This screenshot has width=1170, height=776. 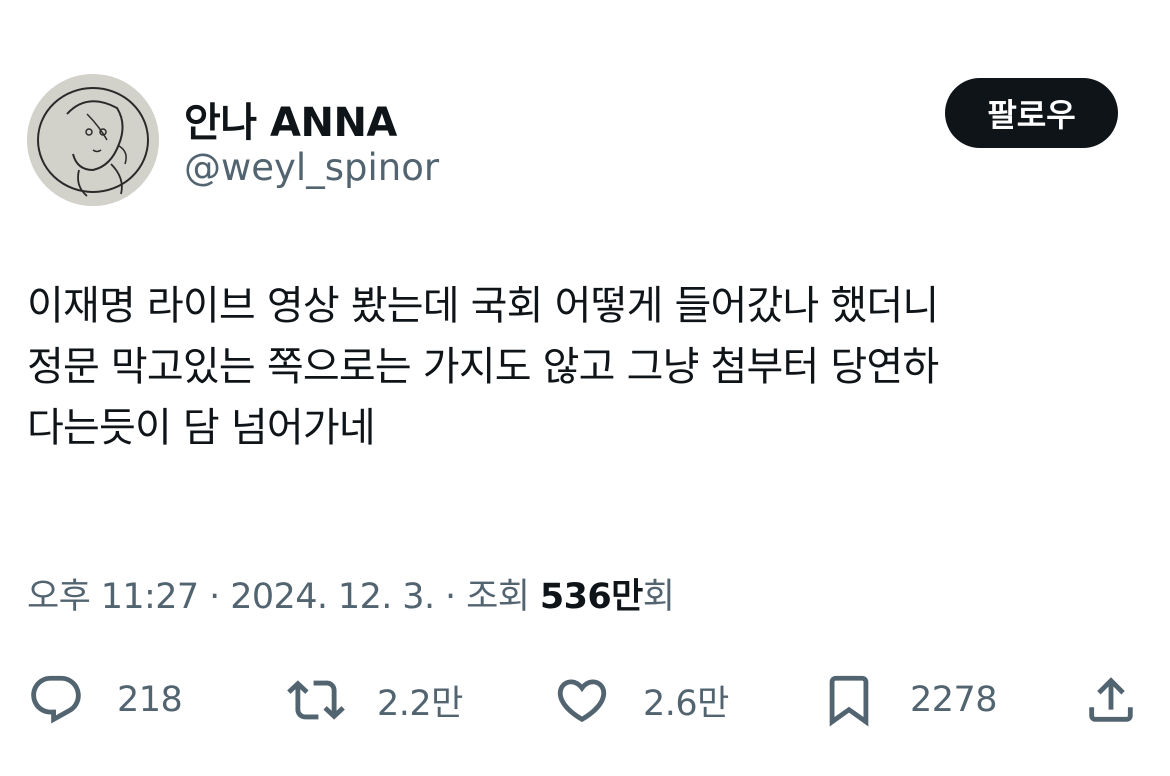 I want to click on follow-button: 팔로우, so click(x=1031, y=113).